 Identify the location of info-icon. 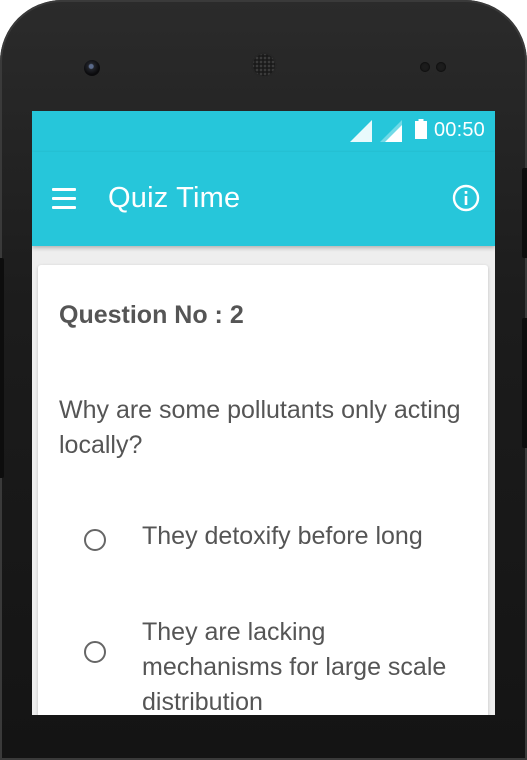
(466, 198).